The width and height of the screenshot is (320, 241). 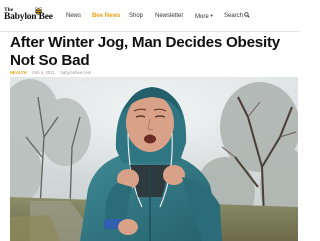 What do you see at coordinates (234, 16) in the screenshot?
I see `nav-search-label: Search` at bounding box center [234, 16].